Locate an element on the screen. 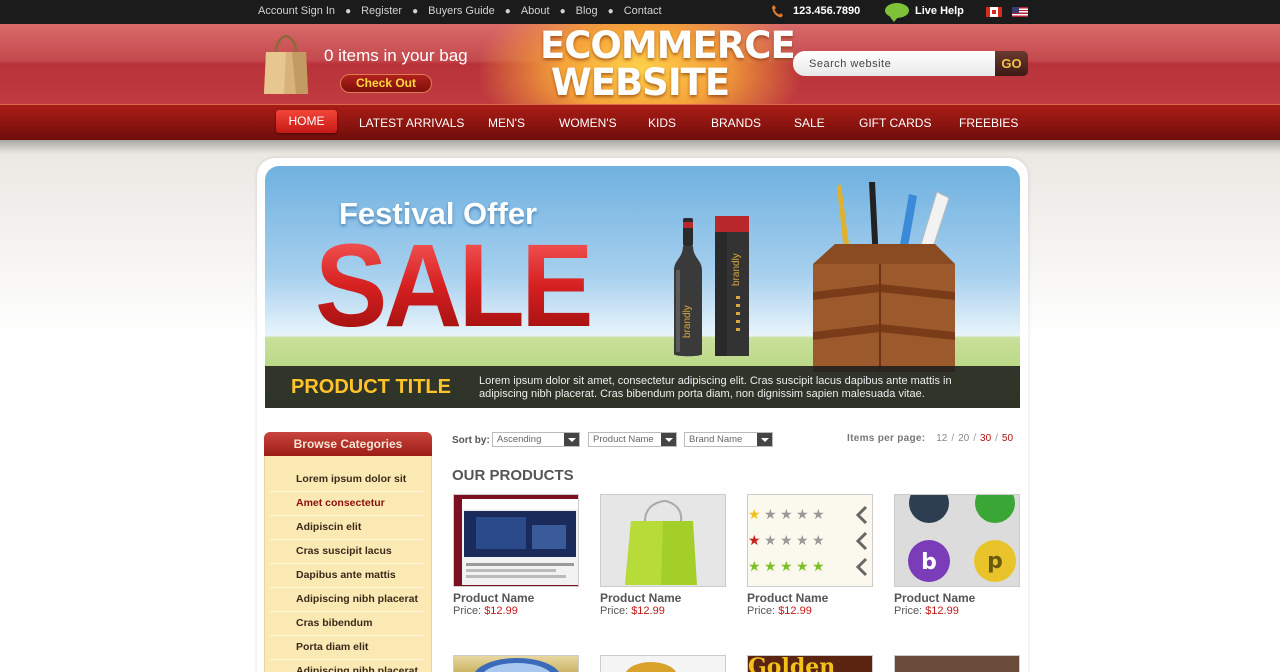 Image resolution: width=1280 pixels, height=672 pixels. brand-select: Brand Name is located at coordinates (728, 439).